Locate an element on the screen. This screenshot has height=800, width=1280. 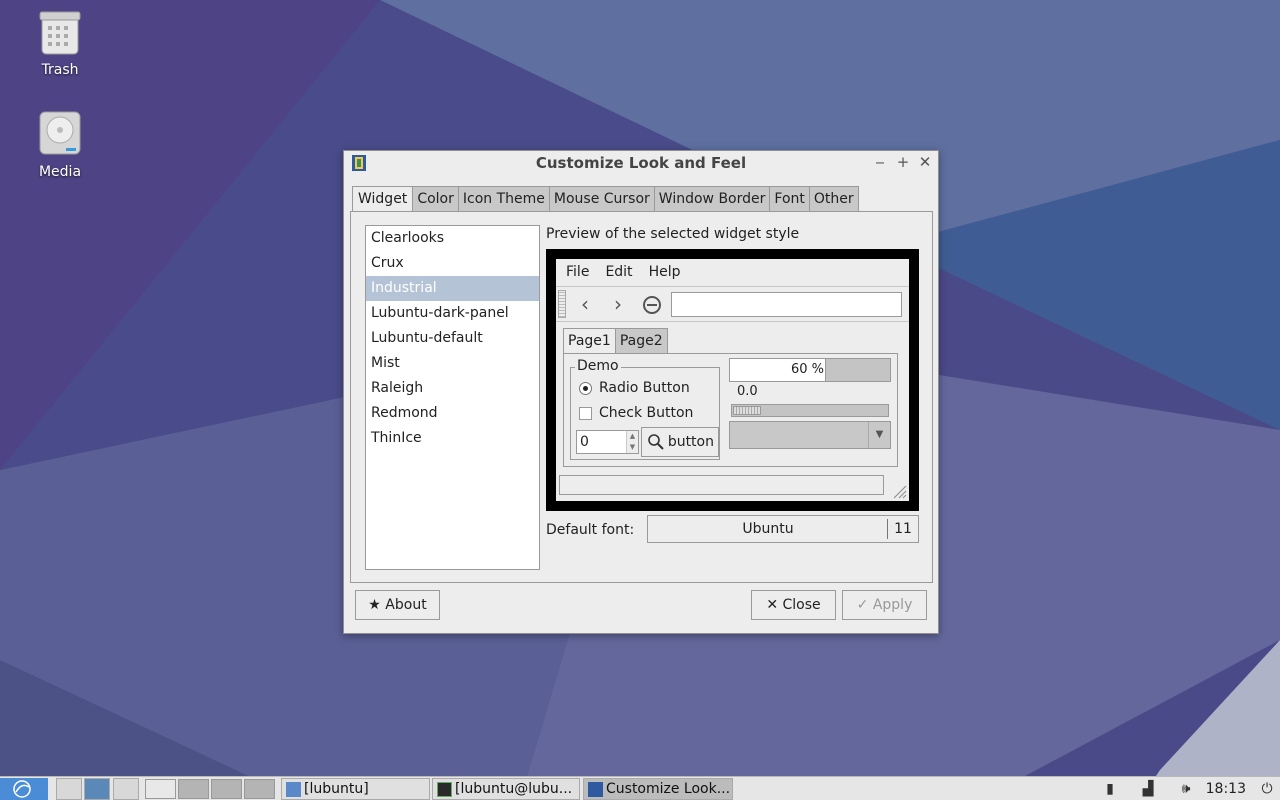
list-item: Redmond is located at coordinates (452, 413).